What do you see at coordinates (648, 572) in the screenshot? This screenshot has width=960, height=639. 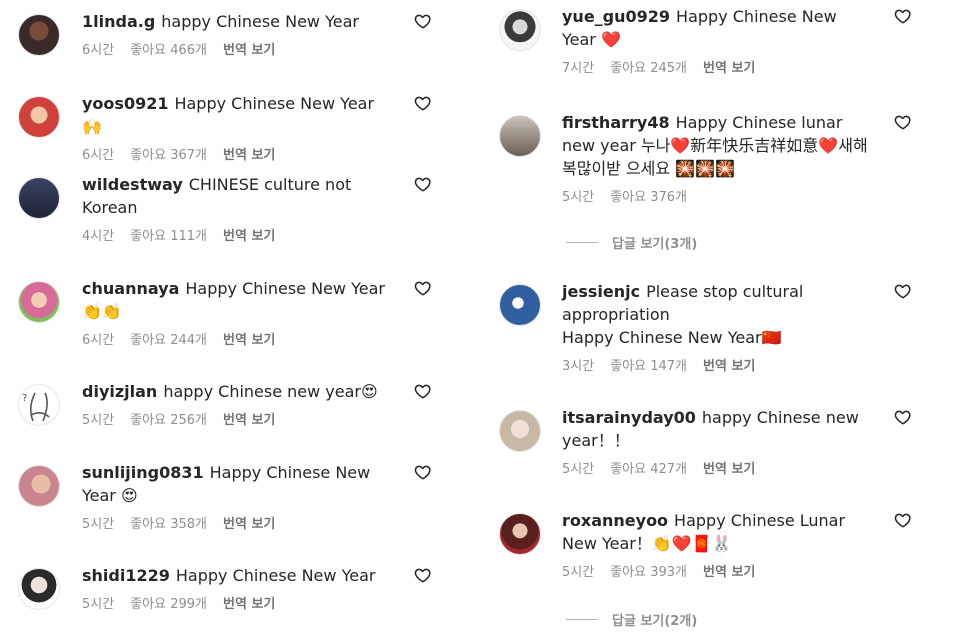 I see `comment-likes: 좋아요 393개` at bounding box center [648, 572].